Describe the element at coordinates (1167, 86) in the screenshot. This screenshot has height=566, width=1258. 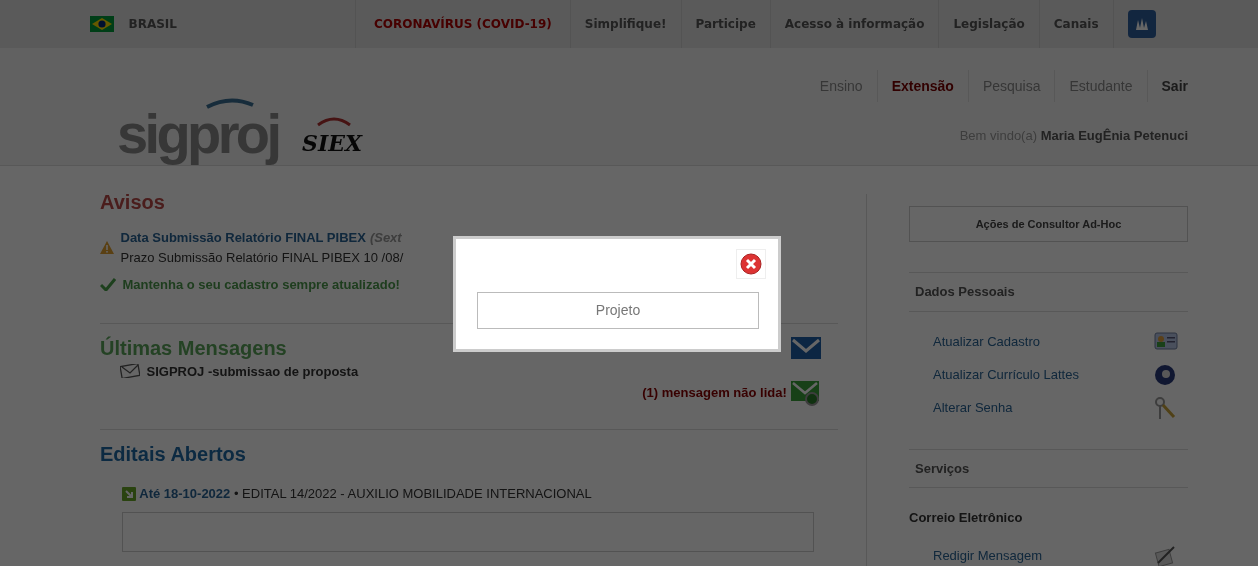
I see `logout-link: Sair` at that location.